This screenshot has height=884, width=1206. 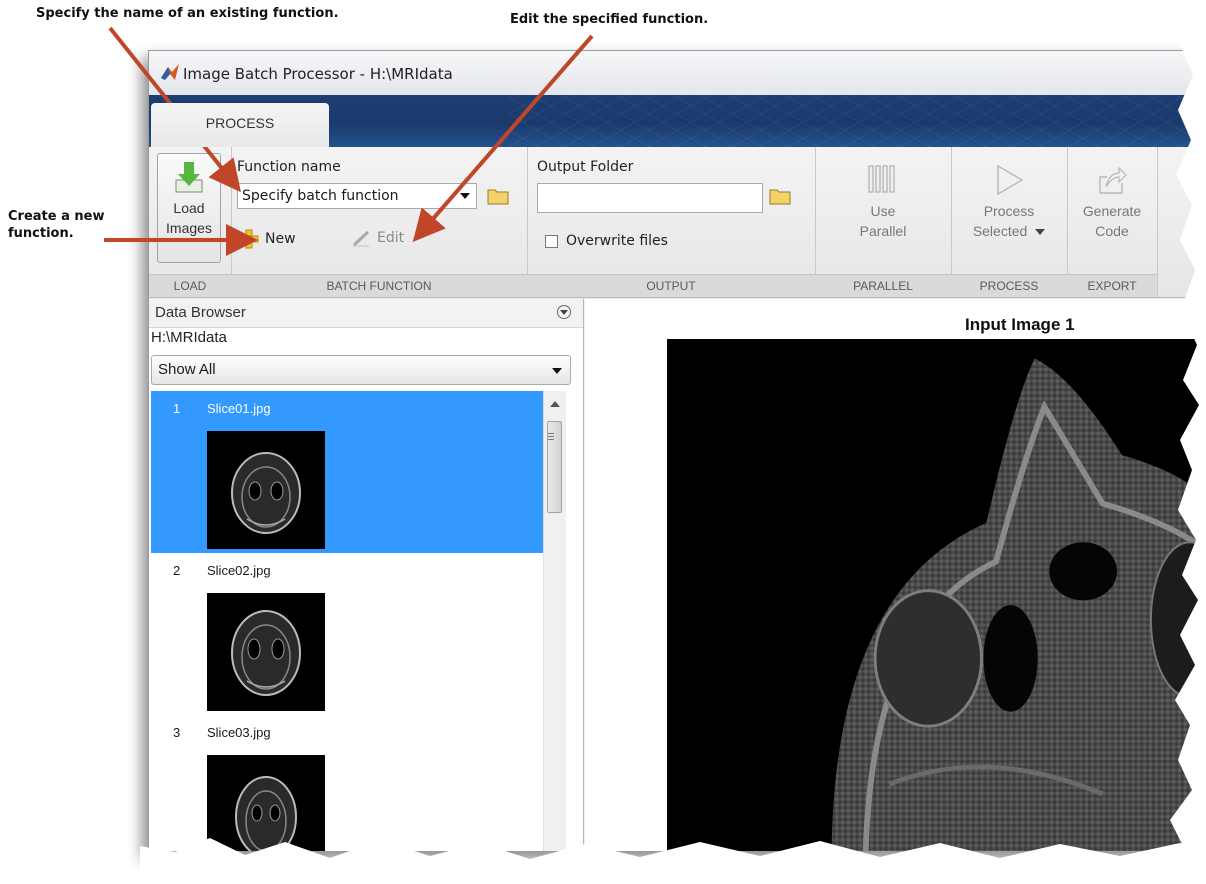 I want to click on list-item: 2 Slice02.jpg, so click(x=347, y=634).